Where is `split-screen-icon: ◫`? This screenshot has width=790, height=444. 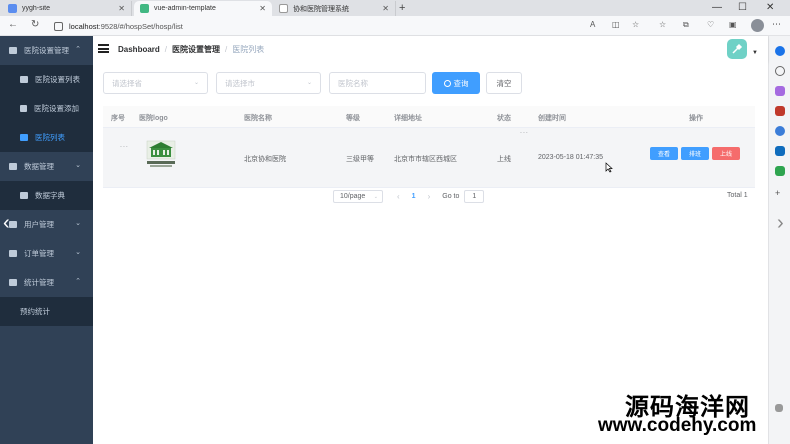 split-screen-icon: ◫ is located at coordinates (616, 24).